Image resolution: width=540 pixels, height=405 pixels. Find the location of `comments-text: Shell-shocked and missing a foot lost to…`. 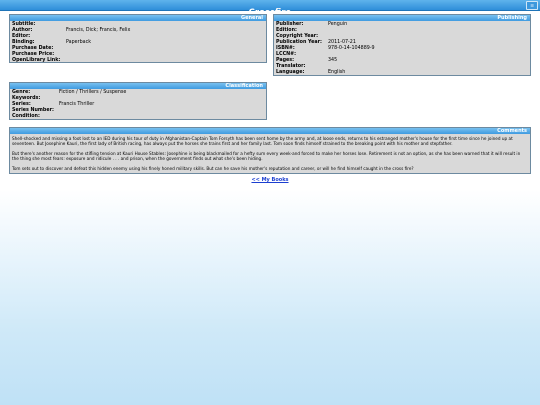

comments-text: Shell-shocked and missing a foot lost to… is located at coordinates (270, 155).